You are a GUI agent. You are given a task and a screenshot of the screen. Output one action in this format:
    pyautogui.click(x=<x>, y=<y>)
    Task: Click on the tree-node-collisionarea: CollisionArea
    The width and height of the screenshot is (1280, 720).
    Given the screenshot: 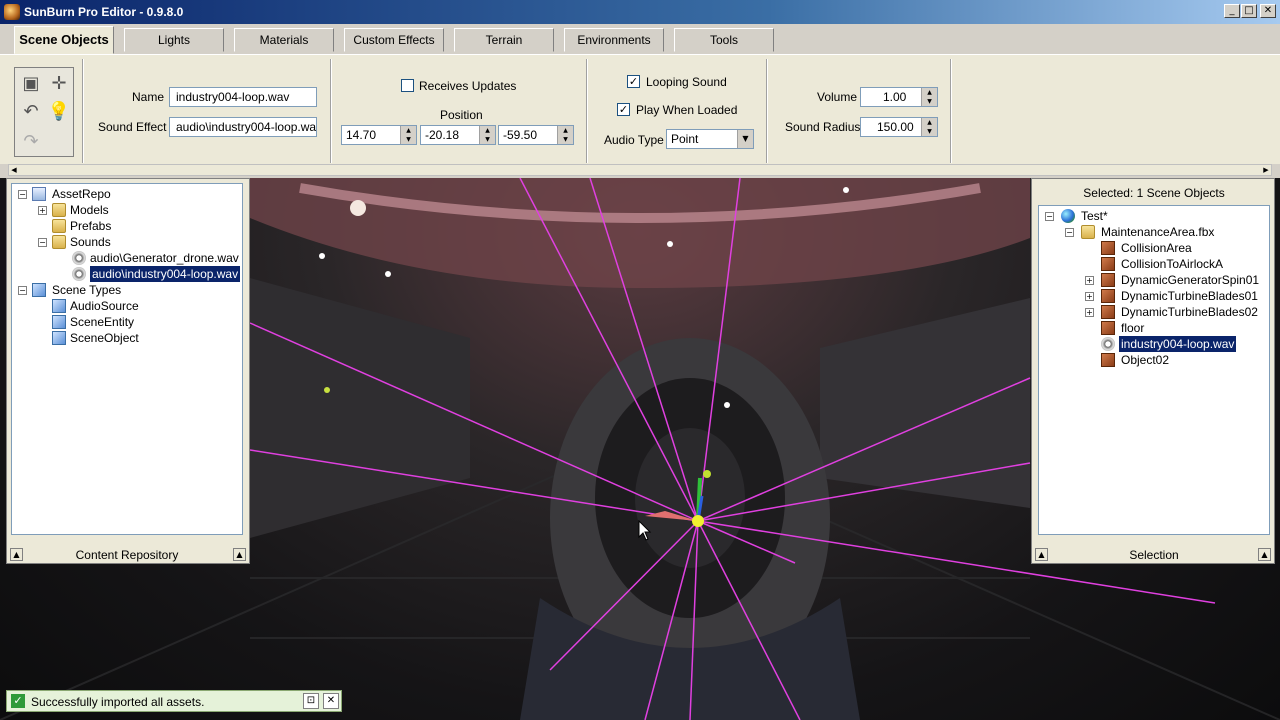 What is the action you would take?
    pyautogui.click(x=1156, y=248)
    